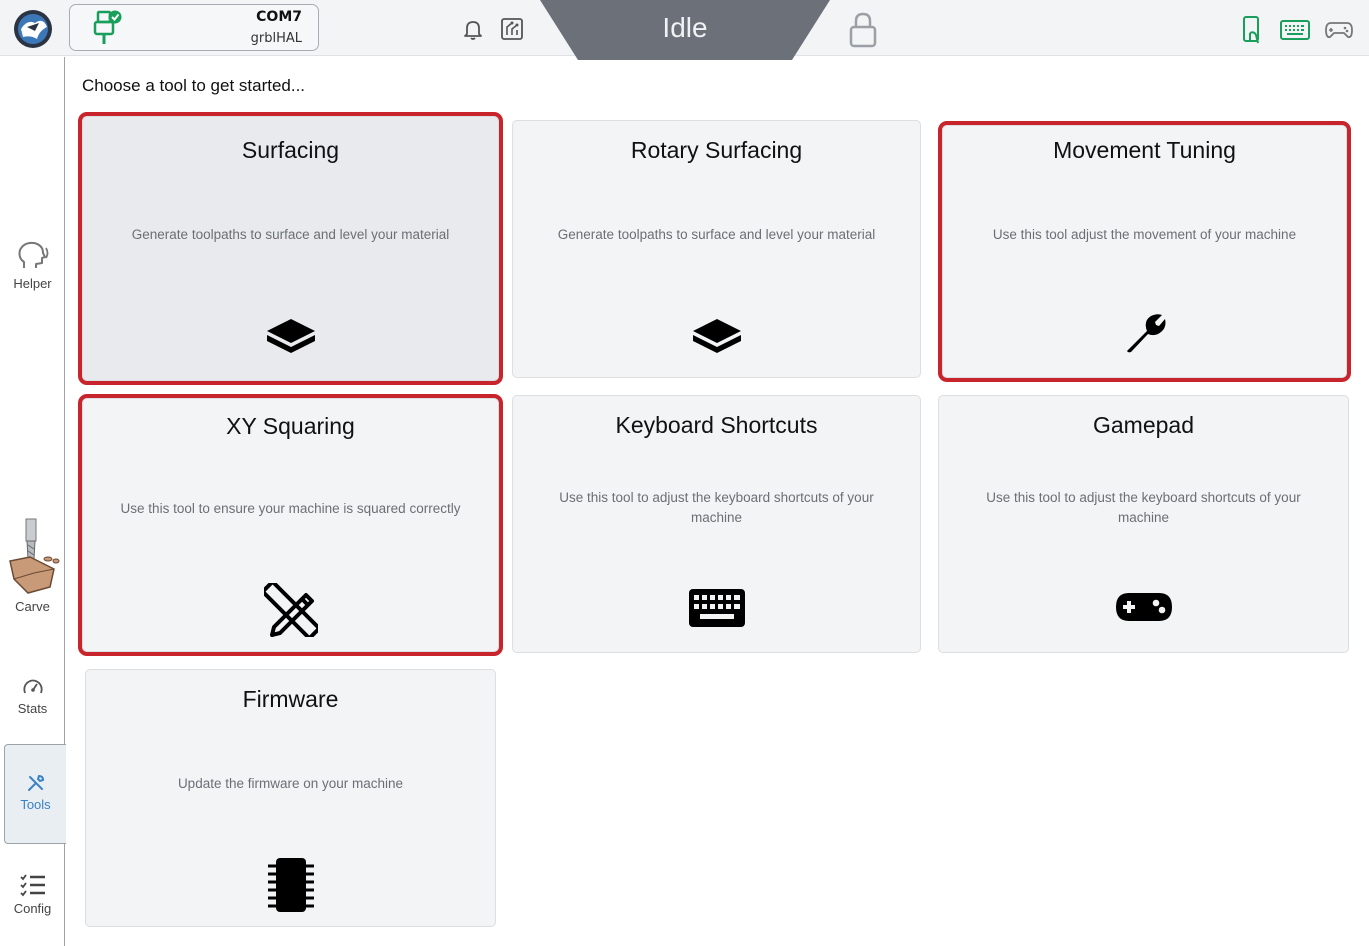 This screenshot has height=946, width=1369. What do you see at coordinates (33, 29) in the screenshot?
I see `app-logo-icon` at bounding box center [33, 29].